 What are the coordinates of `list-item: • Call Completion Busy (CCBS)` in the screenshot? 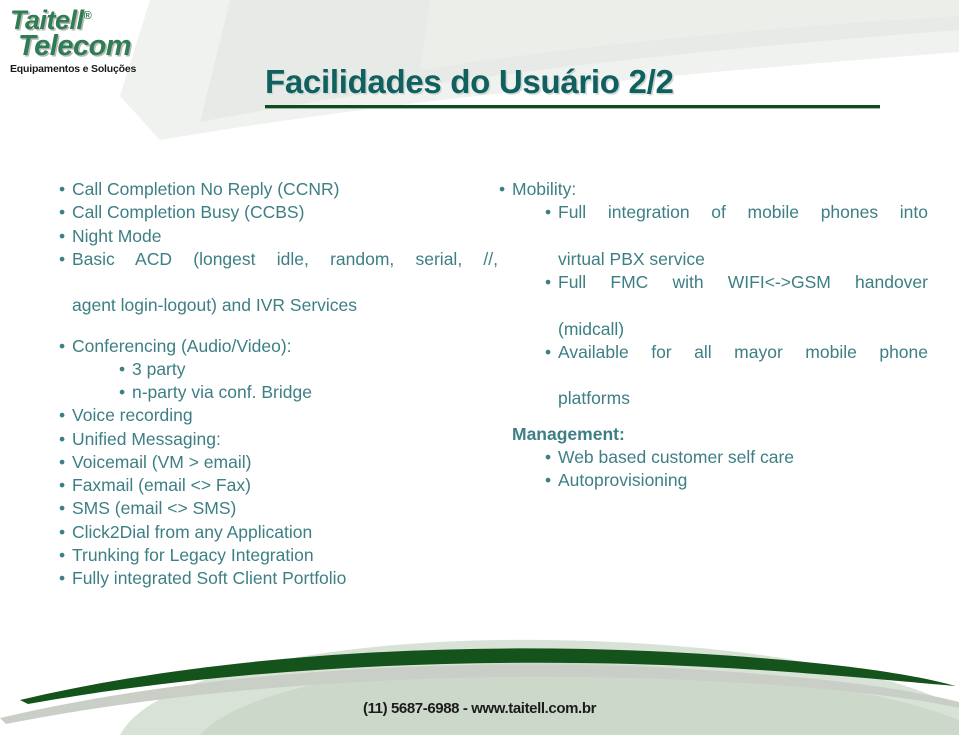 It's located at (278, 212).